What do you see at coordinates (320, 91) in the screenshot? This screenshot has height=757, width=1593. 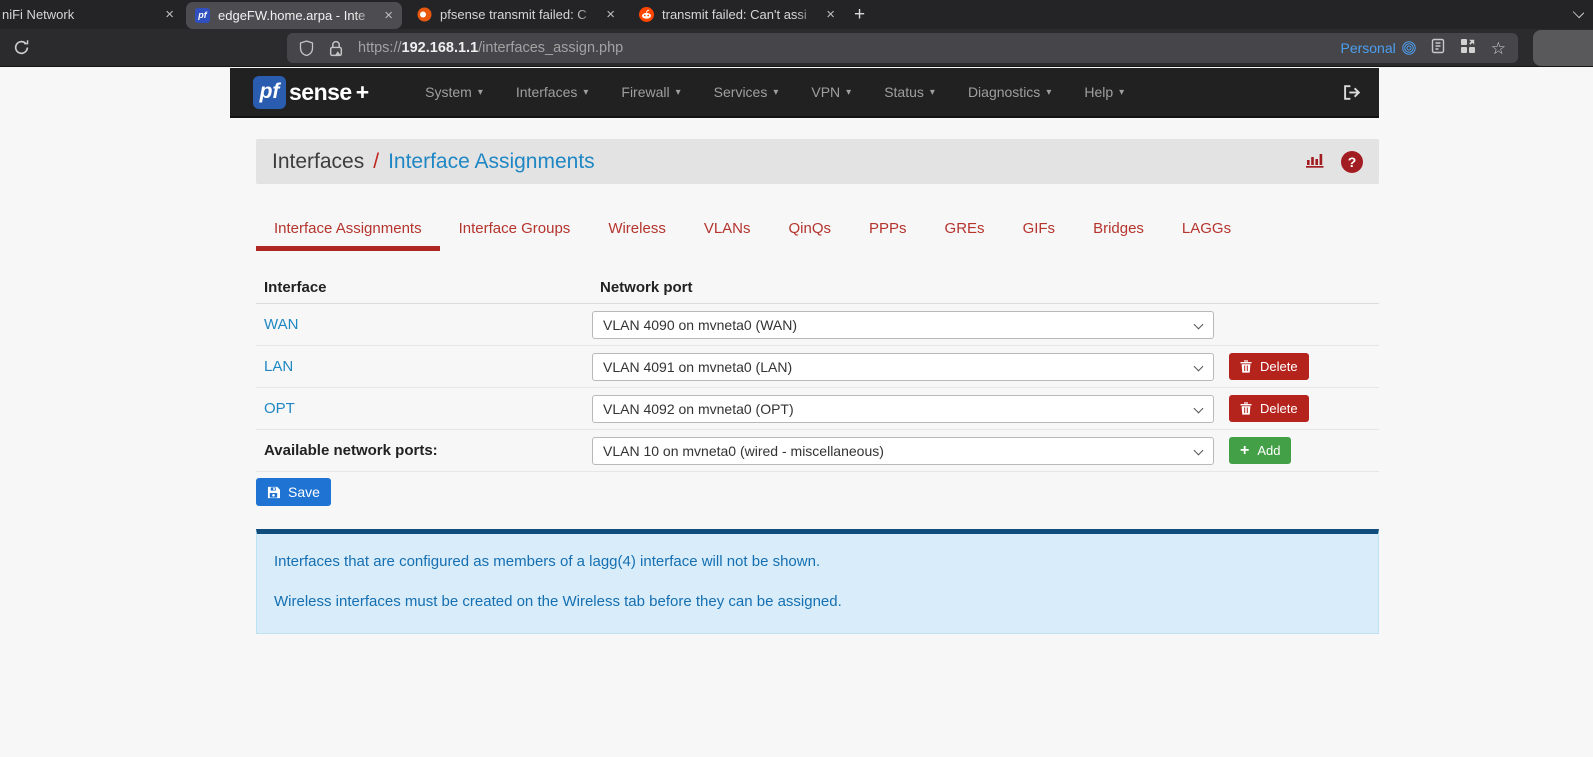 I see `pfsense-logo-sense: sense` at bounding box center [320, 91].